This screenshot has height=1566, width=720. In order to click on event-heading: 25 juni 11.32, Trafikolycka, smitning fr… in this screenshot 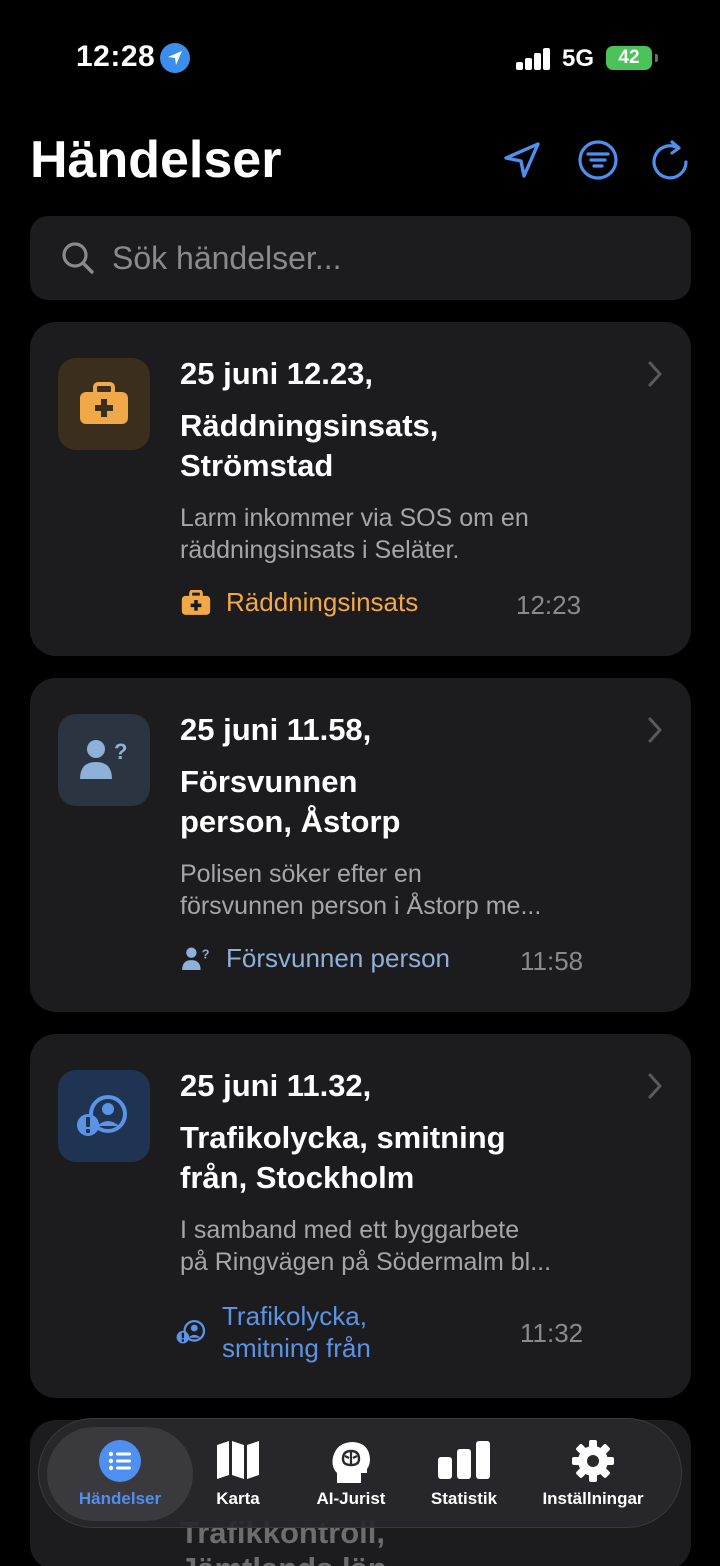, I will do `click(400, 1132)`.